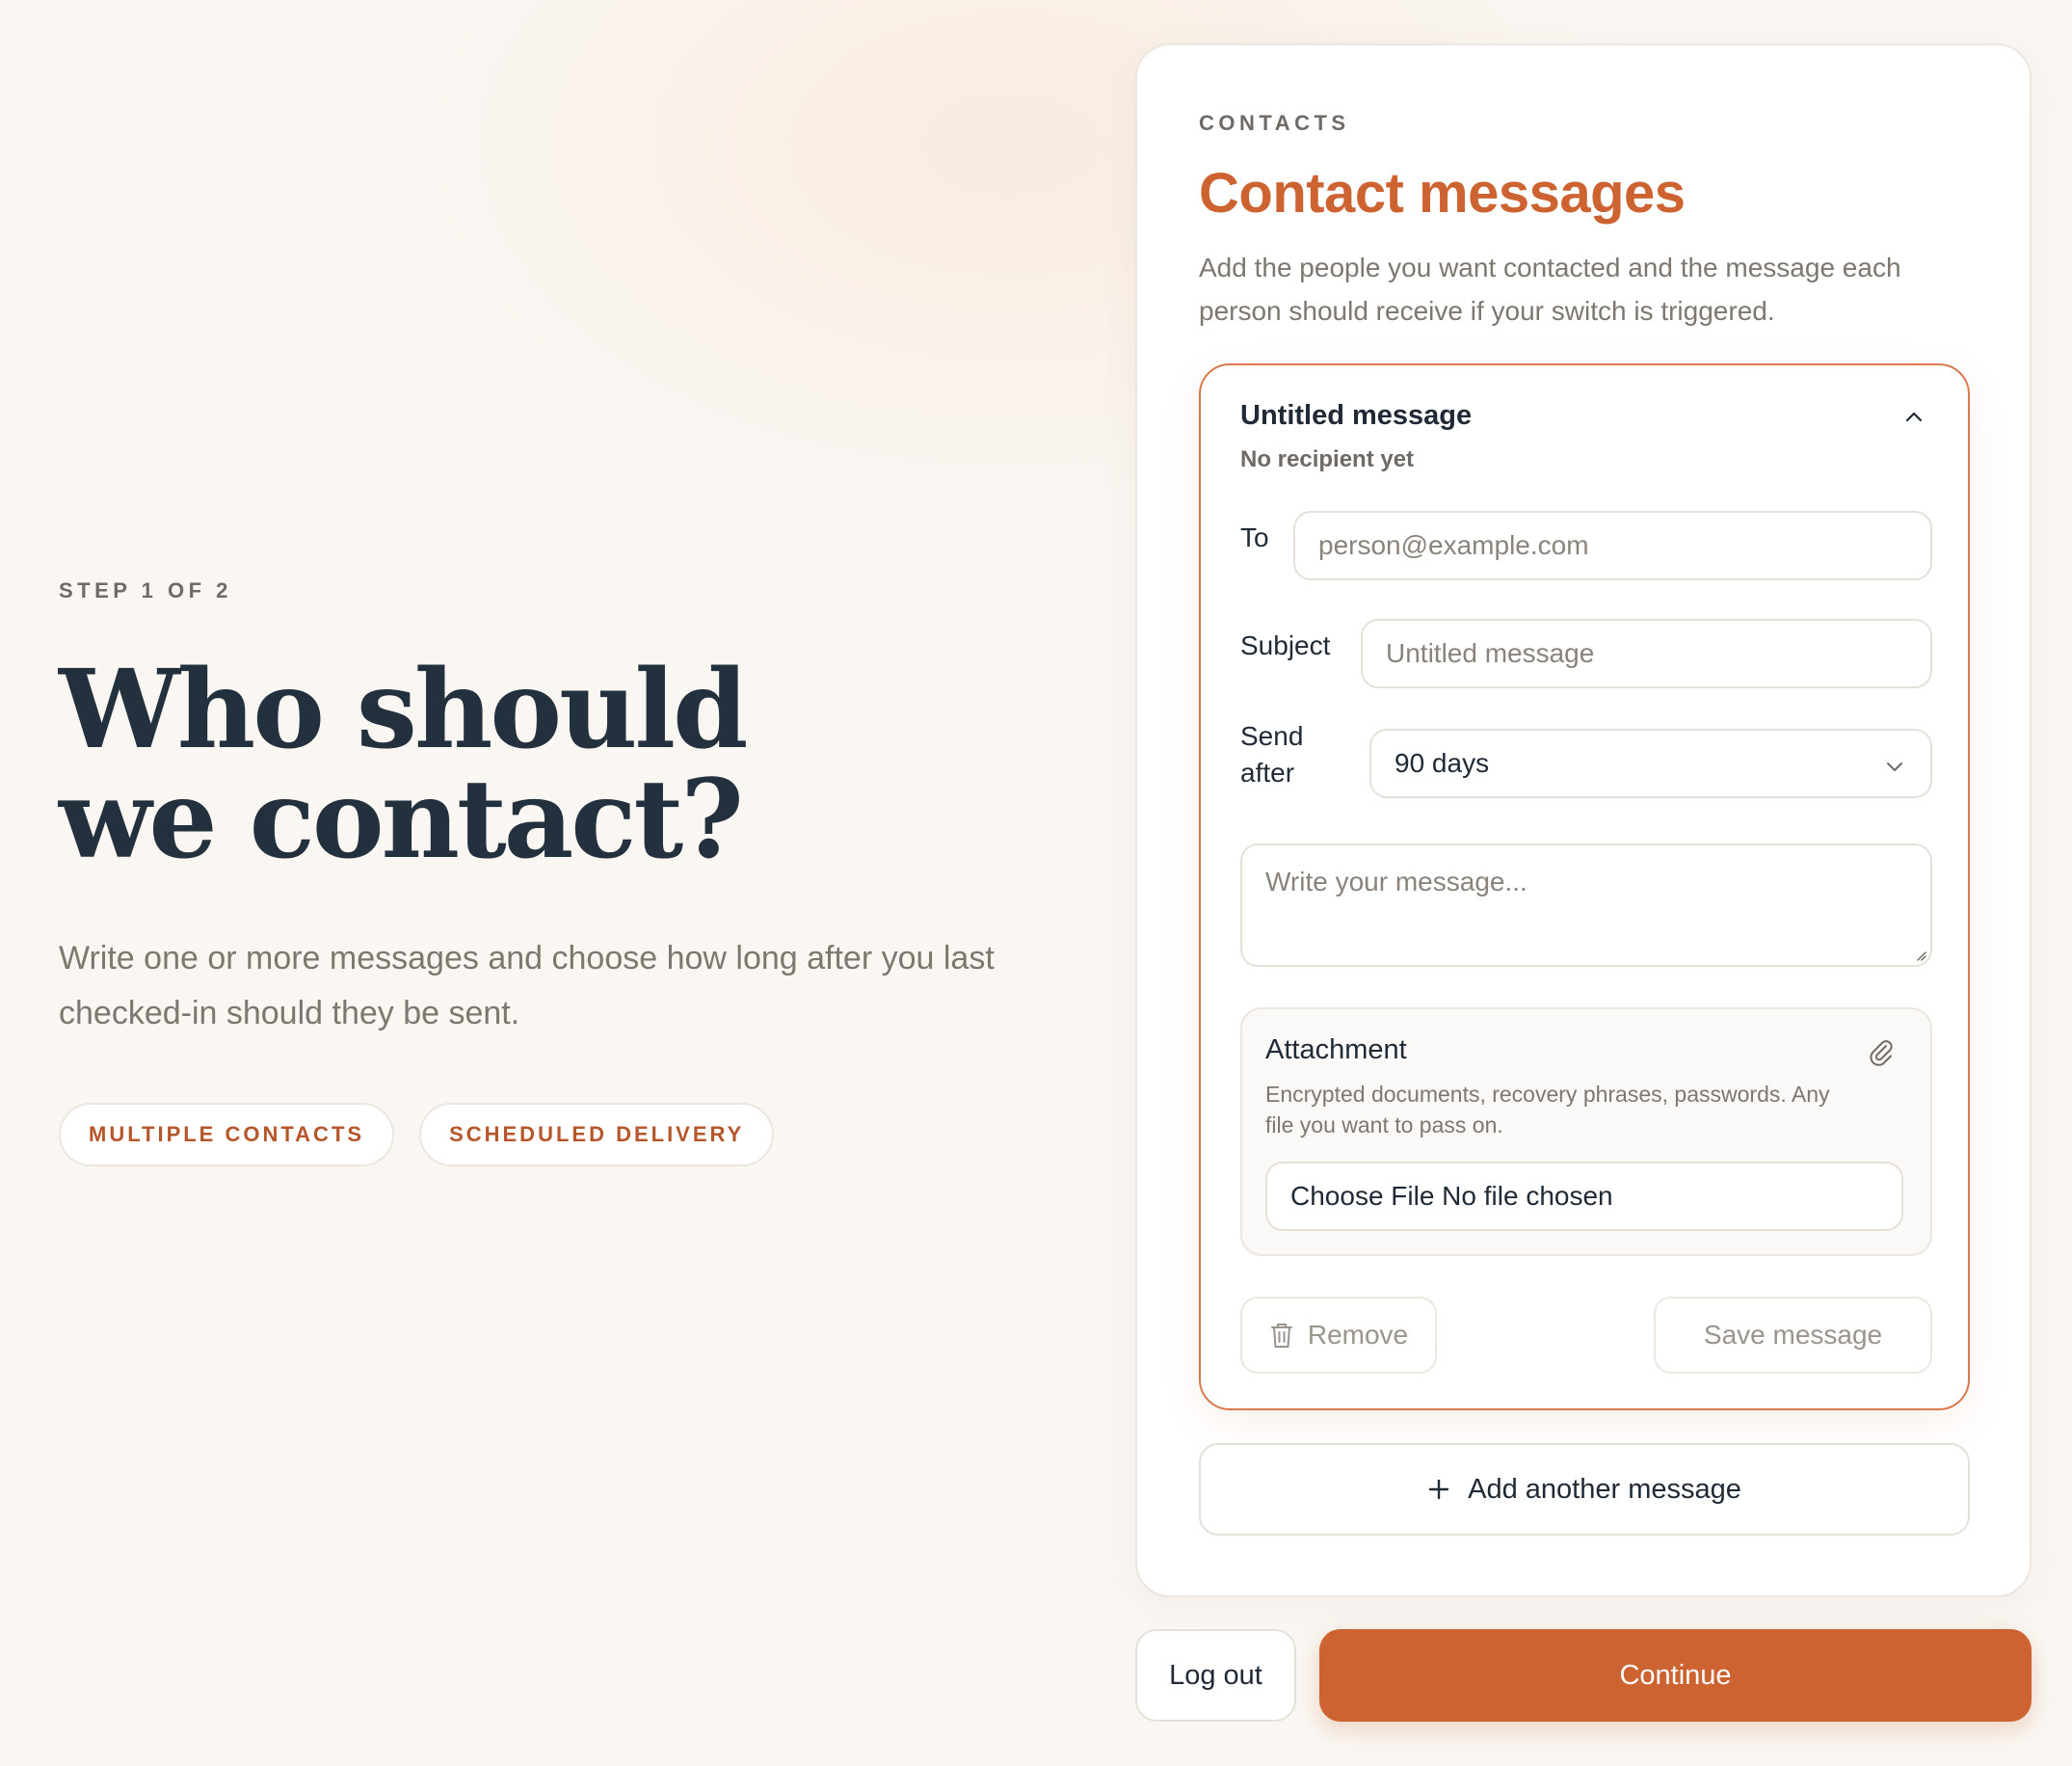  Describe the element at coordinates (1271, 754) in the screenshot. I see `send-after-label: Send after` at that location.